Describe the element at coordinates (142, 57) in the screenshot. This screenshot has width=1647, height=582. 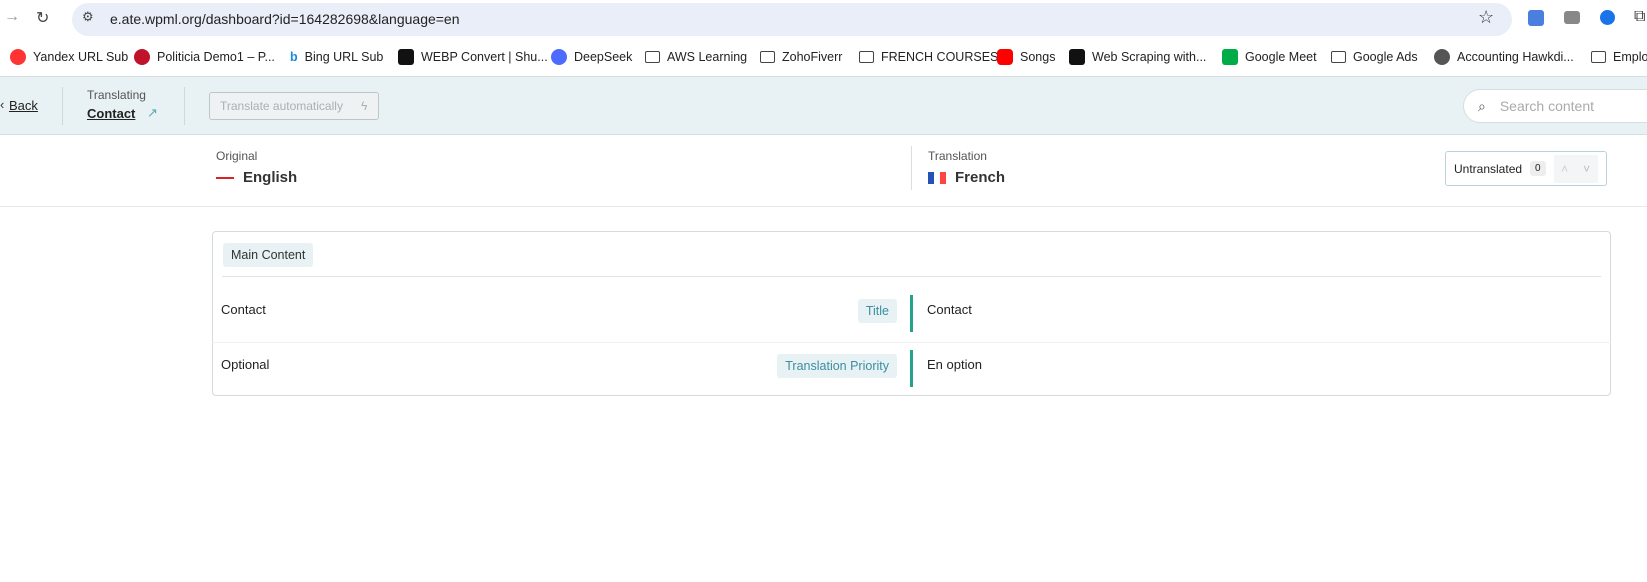
I see `politicia-icon` at that location.